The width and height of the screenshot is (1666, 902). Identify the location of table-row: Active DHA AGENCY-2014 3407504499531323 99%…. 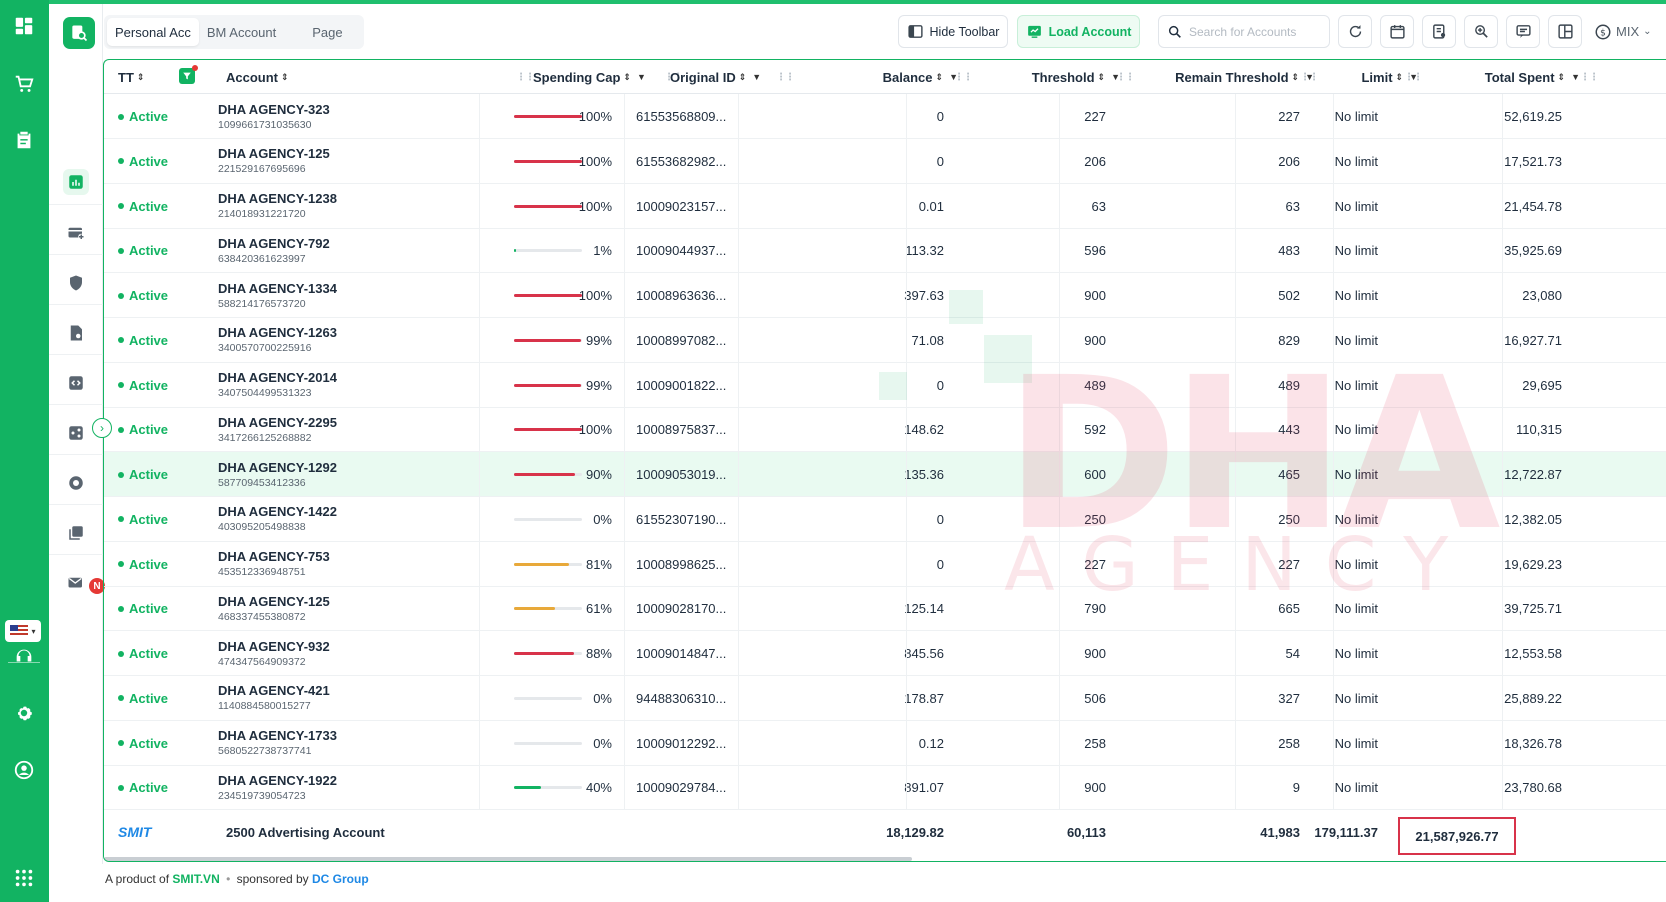
(885, 385).